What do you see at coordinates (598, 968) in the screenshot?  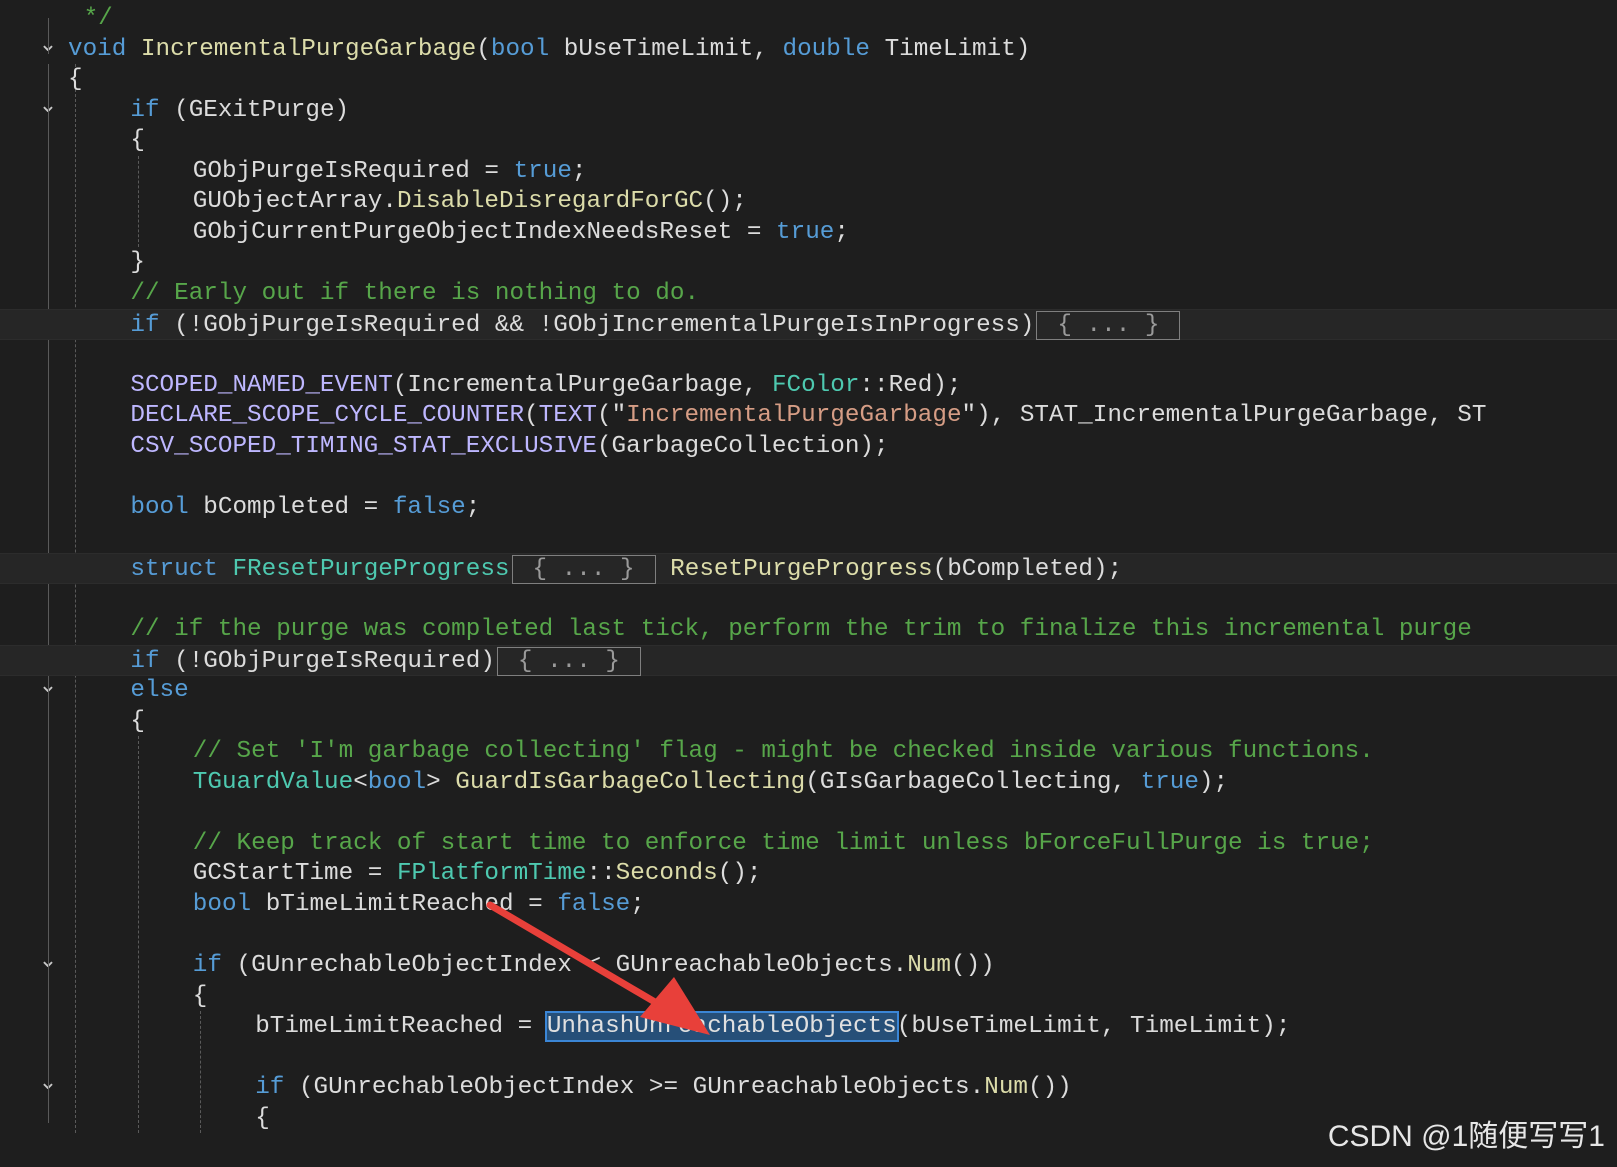 I see `annotation-arrow` at bounding box center [598, 968].